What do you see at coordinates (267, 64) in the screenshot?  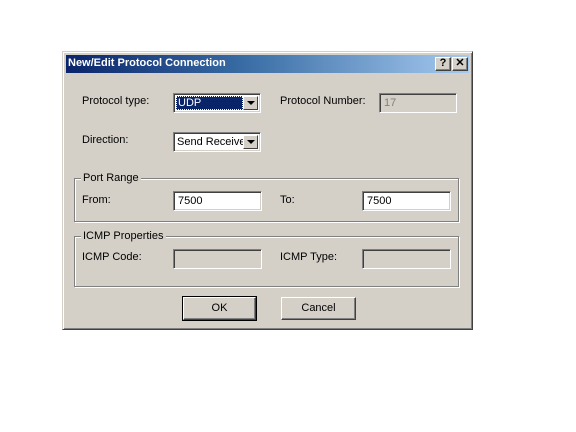 I see `title-bar: New/Edit Protocol Connection ? ✕` at bounding box center [267, 64].